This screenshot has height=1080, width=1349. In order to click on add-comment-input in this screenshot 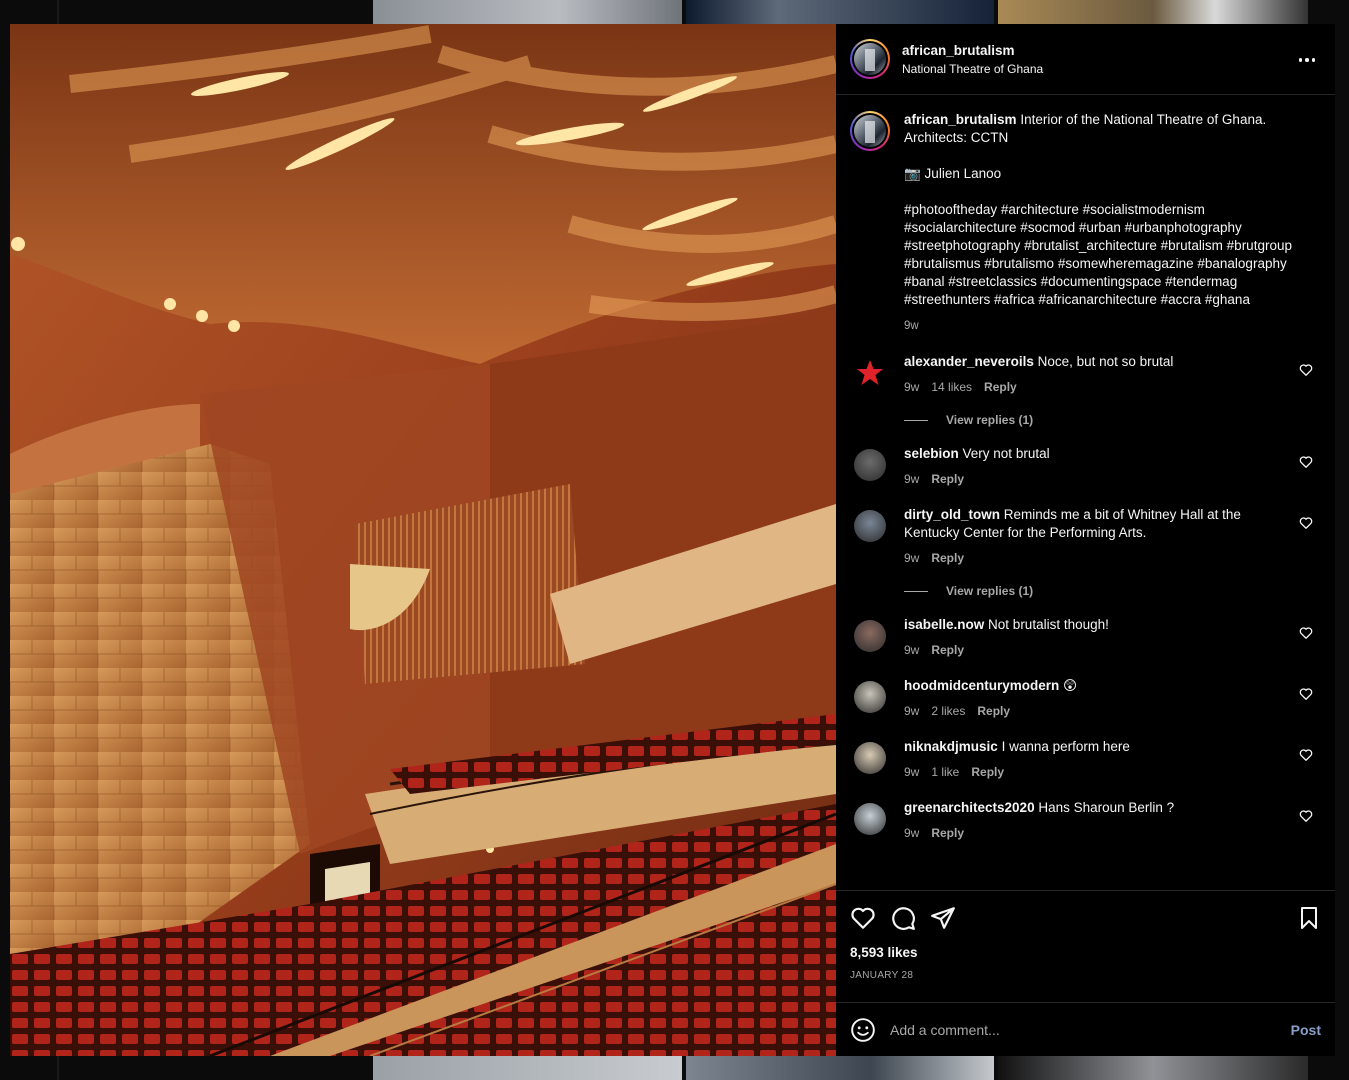, I will do `click(1090, 1029)`.